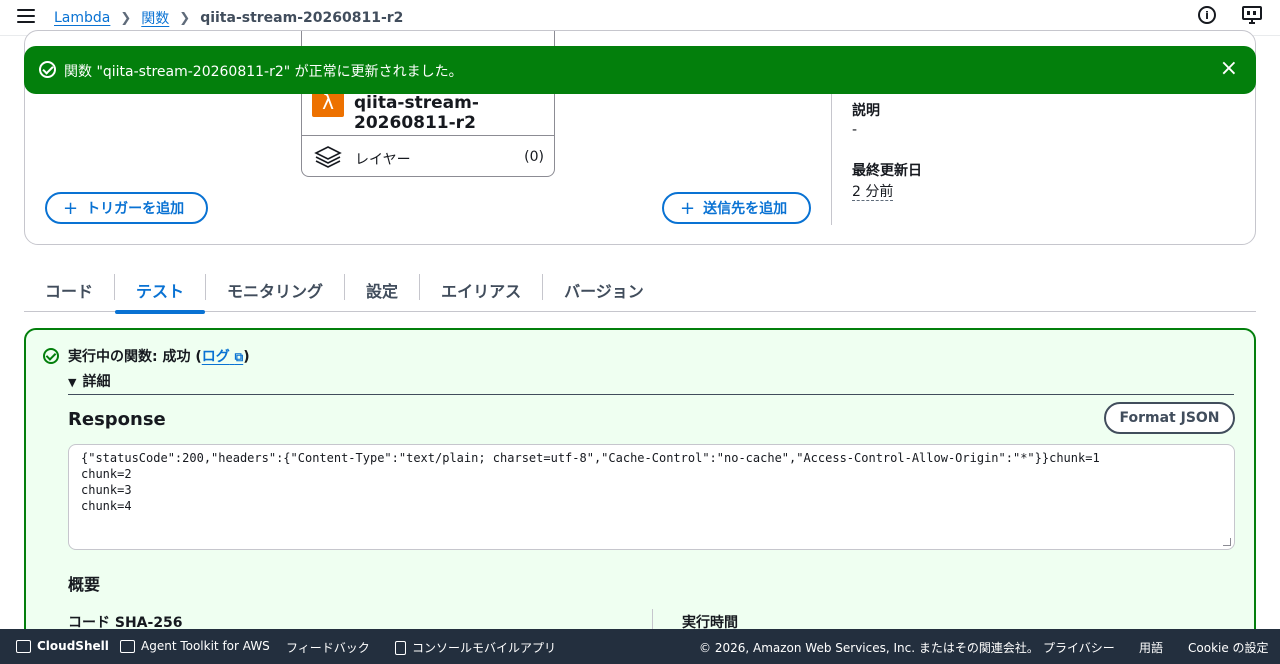  Describe the element at coordinates (69, 290) in the screenshot. I see `tab-code: コード` at that location.